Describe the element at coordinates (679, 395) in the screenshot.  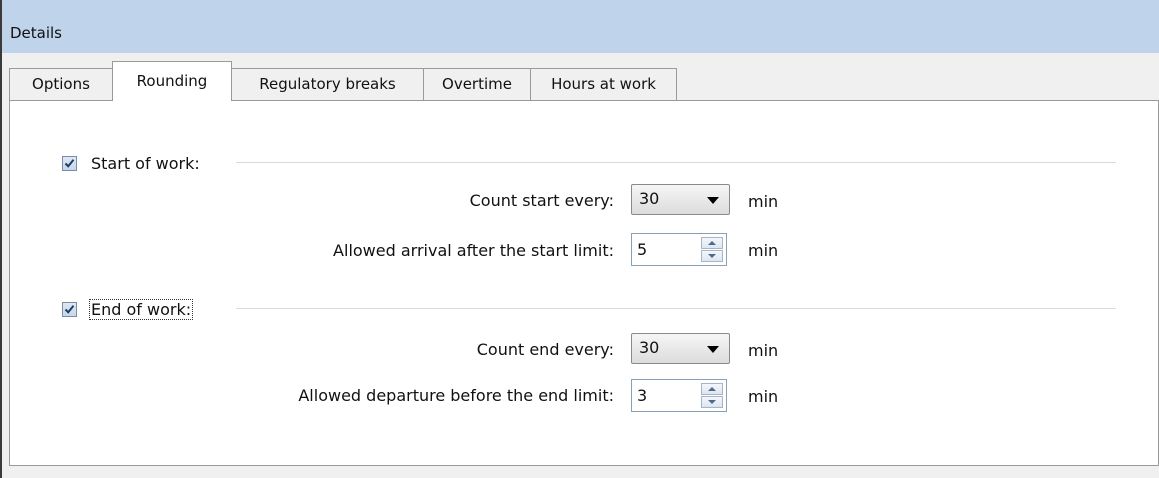
I see `allowed-departure-stepper: 3` at that location.